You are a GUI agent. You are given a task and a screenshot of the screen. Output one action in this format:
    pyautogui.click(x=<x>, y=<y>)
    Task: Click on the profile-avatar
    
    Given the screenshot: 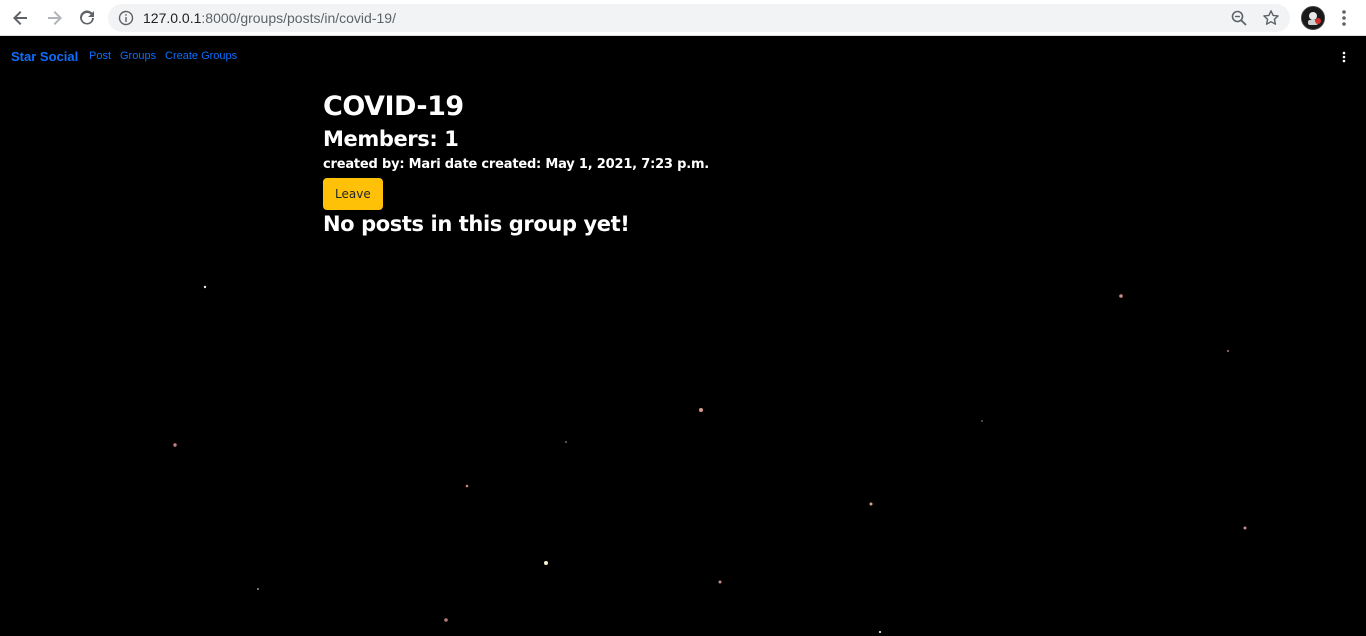 What is the action you would take?
    pyautogui.click(x=1313, y=18)
    